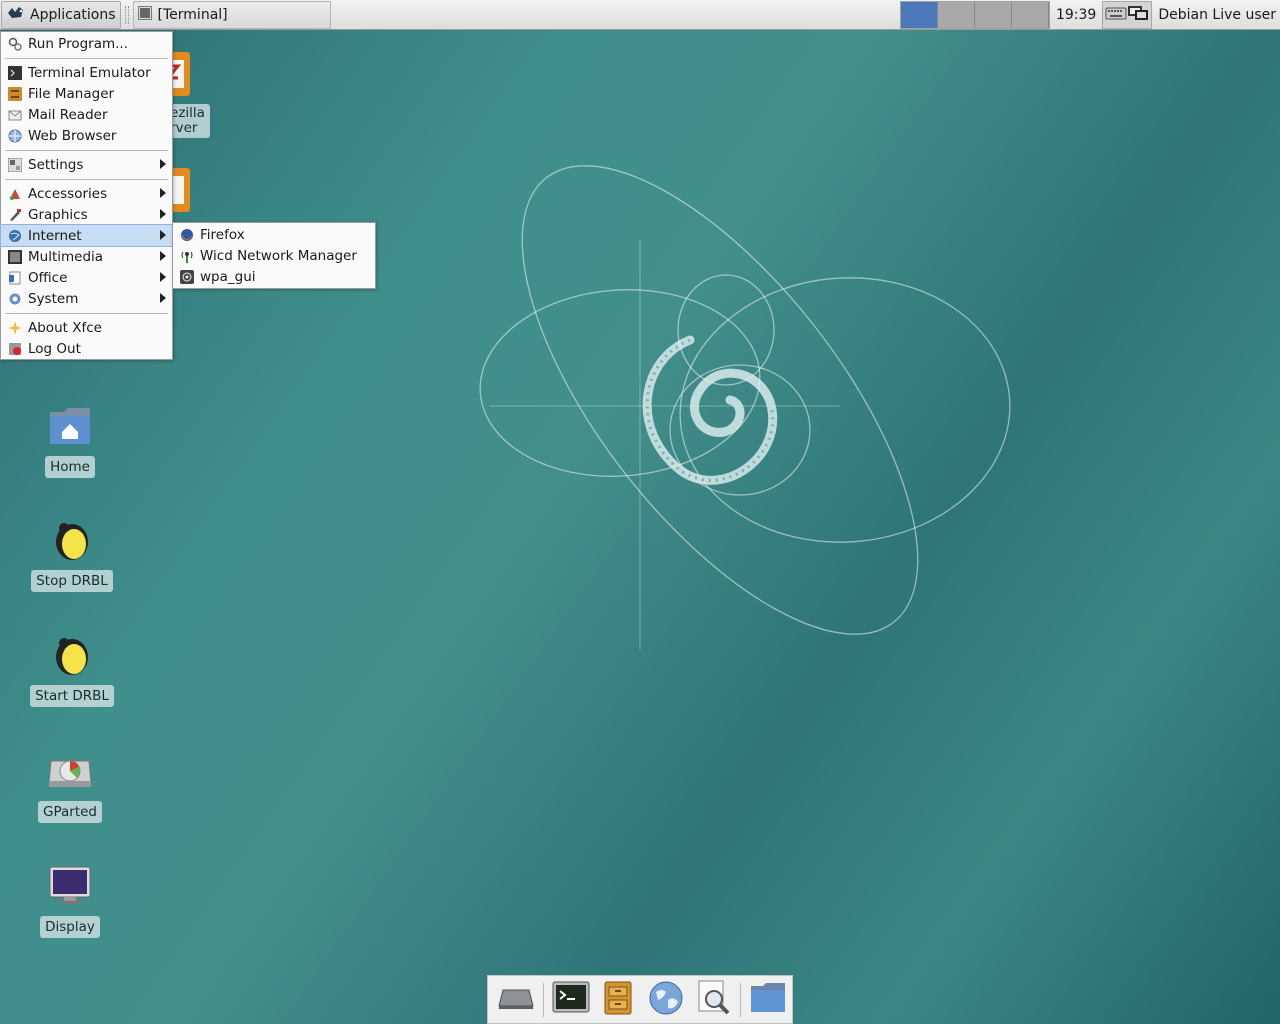  What do you see at coordinates (1116, 15) in the screenshot?
I see `keyboard-icon` at bounding box center [1116, 15].